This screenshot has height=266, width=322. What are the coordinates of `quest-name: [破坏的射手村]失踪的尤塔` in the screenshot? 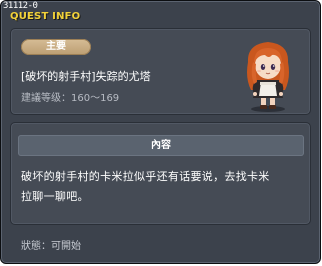 It's located at (86, 76).